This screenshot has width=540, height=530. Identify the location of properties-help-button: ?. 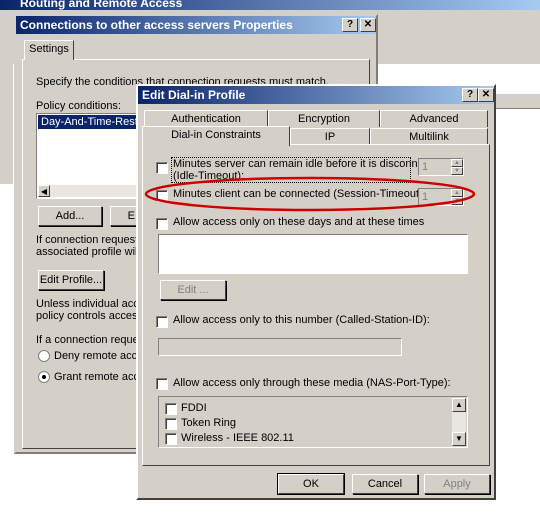
(350, 25).